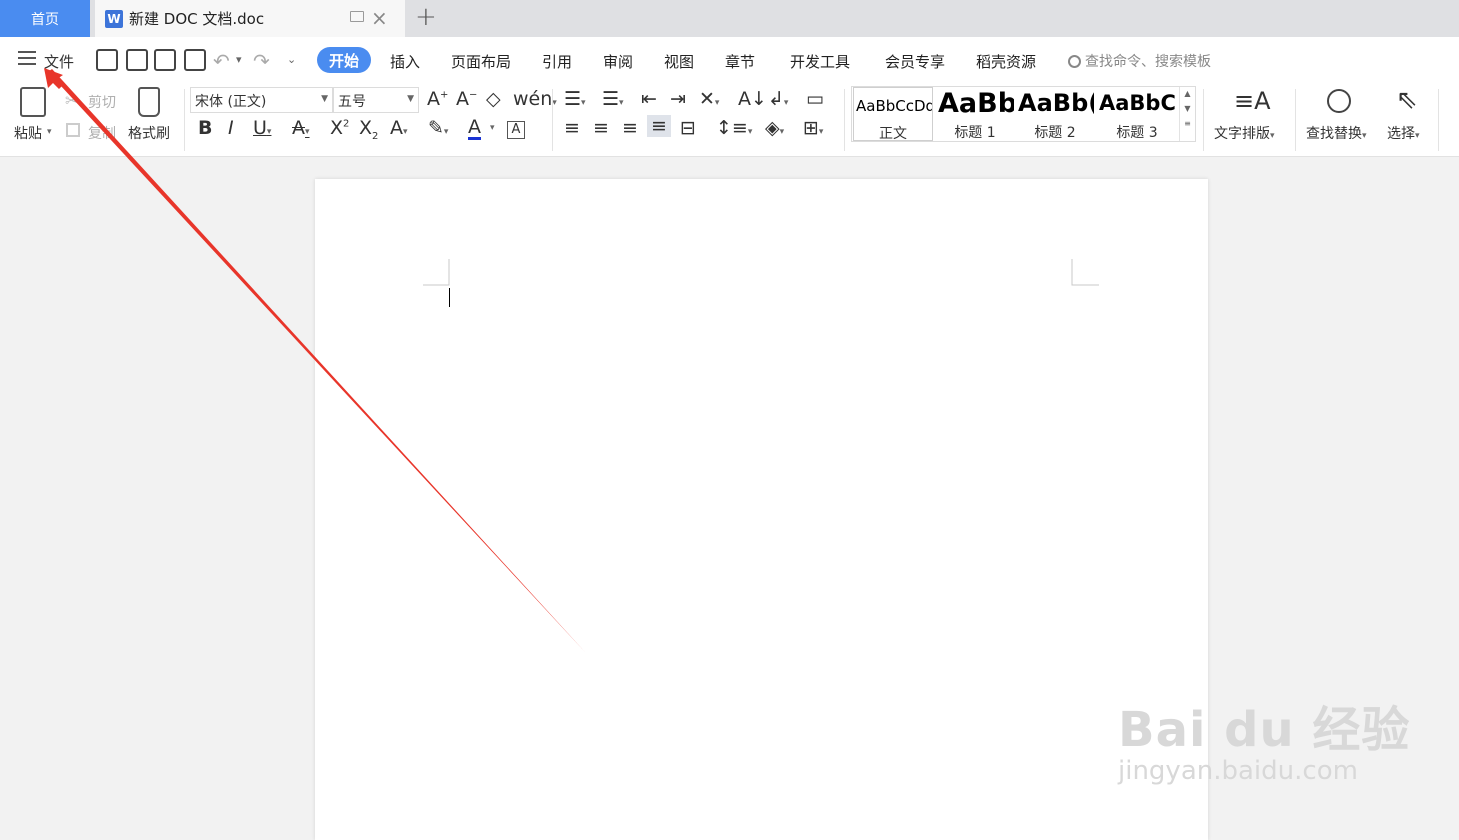 The image size is (1459, 840). What do you see at coordinates (231, 102) in the screenshot?
I see `font-name-value: 宋体 (正文)` at bounding box center [231, 102].